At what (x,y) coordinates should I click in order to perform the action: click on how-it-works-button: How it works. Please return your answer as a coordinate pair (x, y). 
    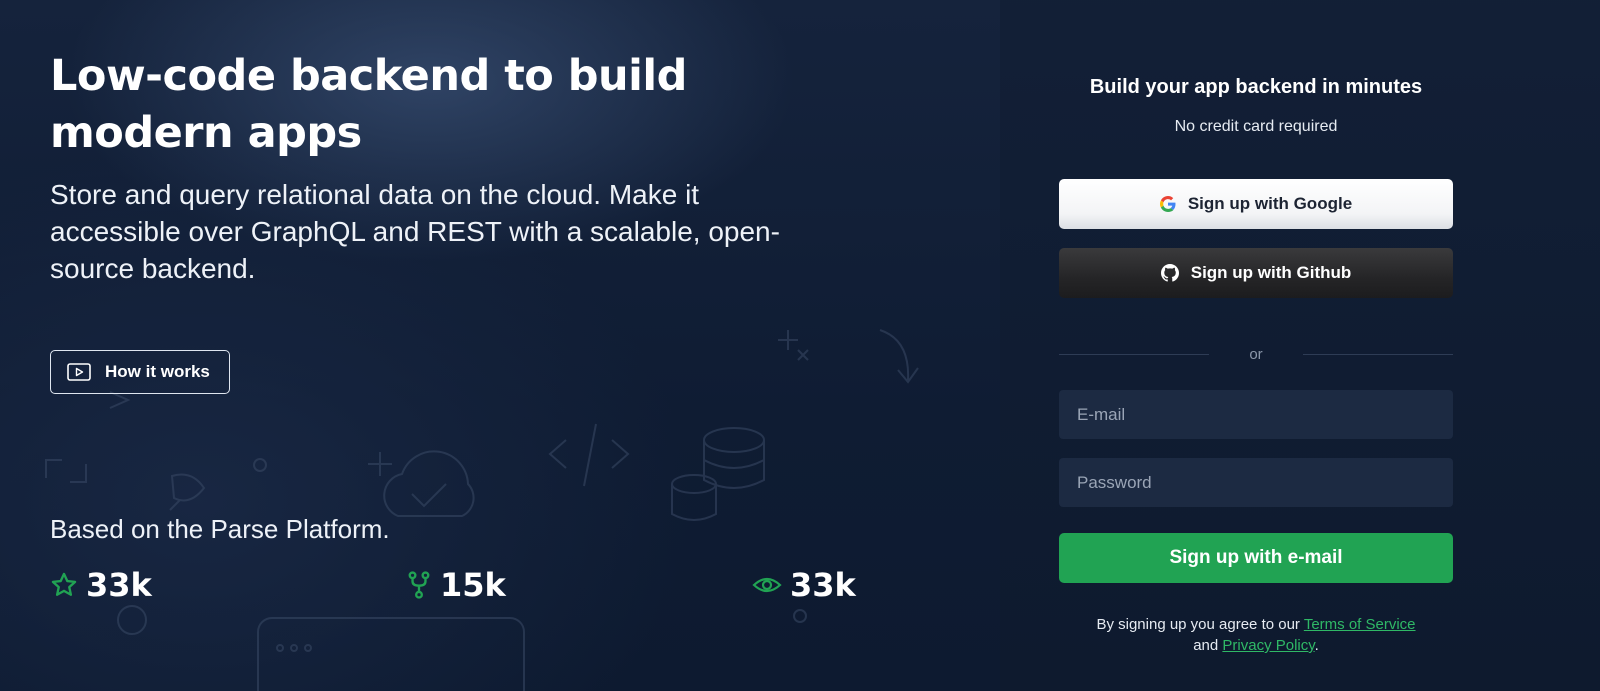
    Looking at the image, I should click on (140, 372).